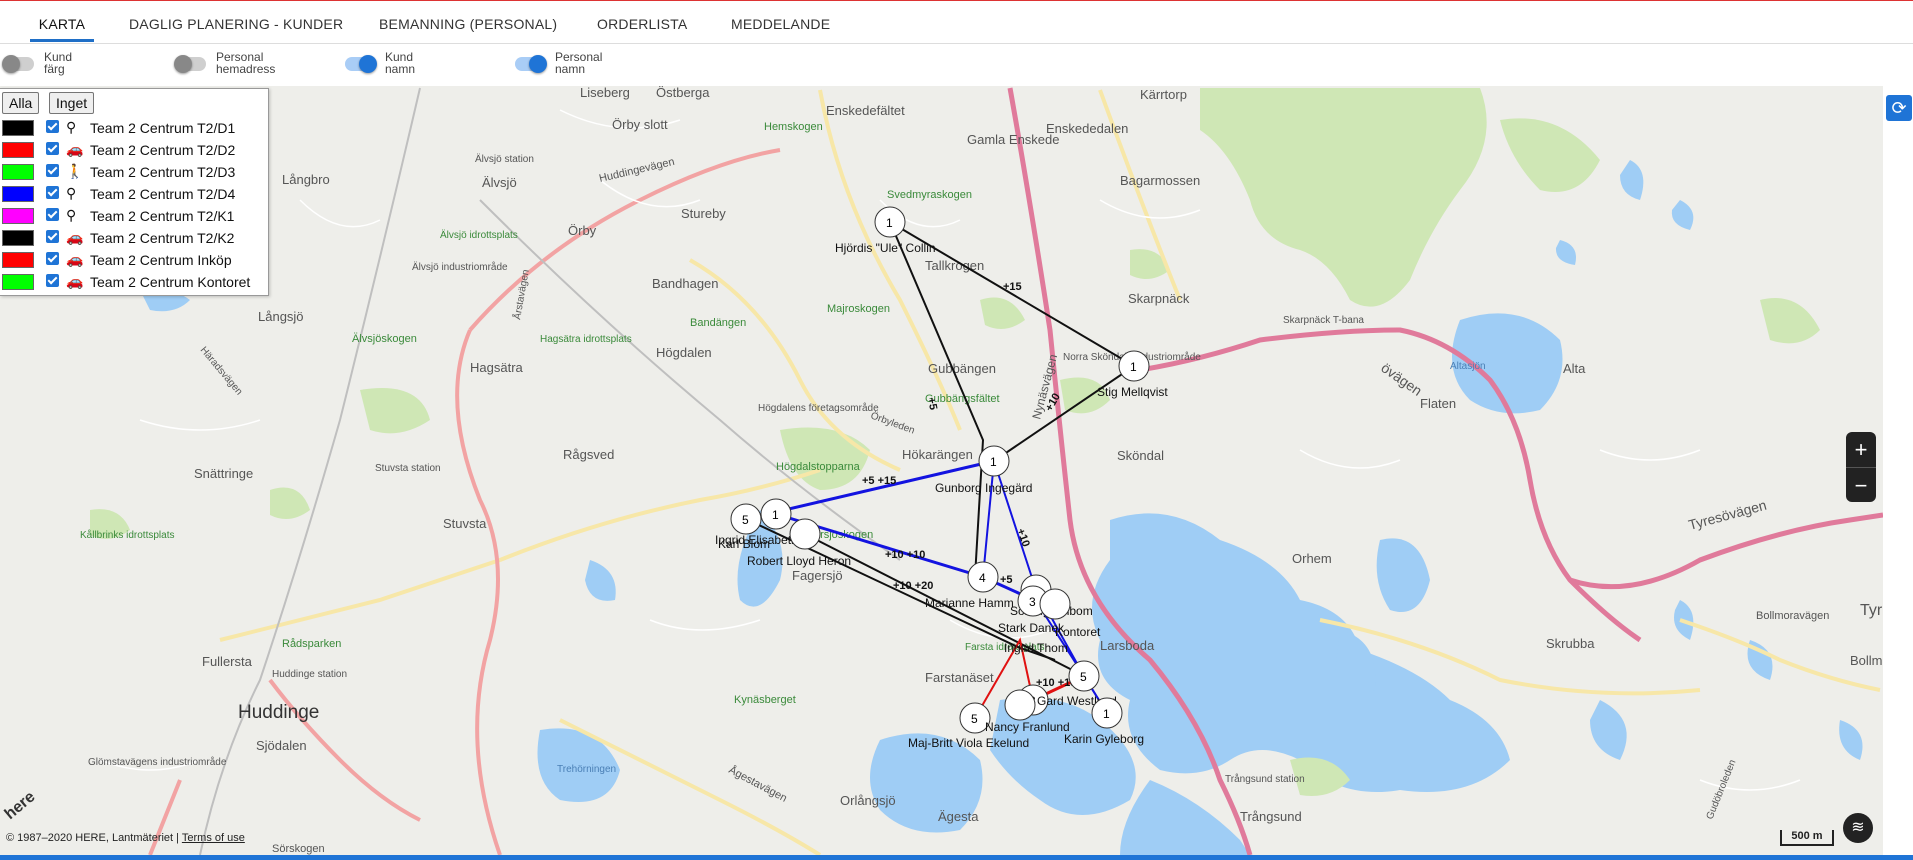  What do you see at coordinates (1159, 298) in the screenshot?
I see `place-label: Skarpnäck` at bounding box center [1159, 298].